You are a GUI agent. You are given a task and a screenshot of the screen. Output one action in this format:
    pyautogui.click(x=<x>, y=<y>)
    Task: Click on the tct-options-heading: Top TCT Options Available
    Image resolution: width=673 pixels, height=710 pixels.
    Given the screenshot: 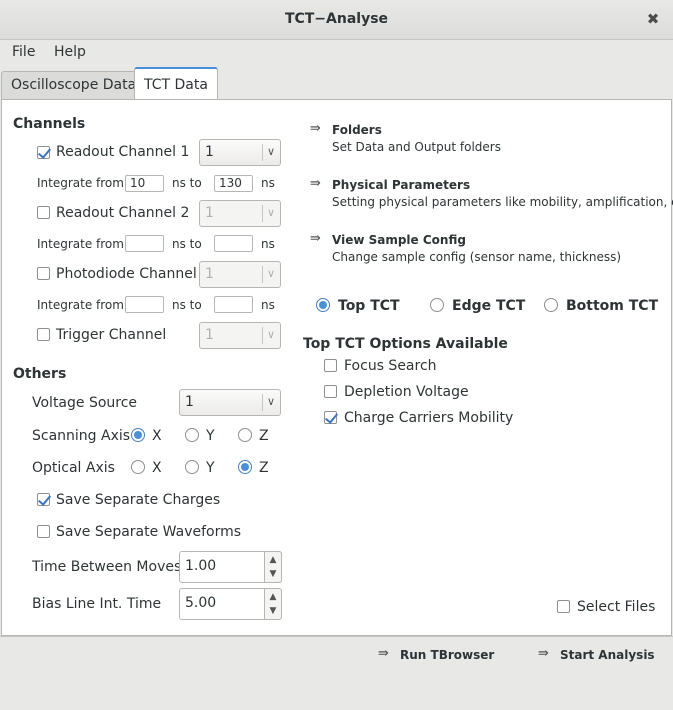 What is the action you would take?
    pyautogui.click(x=405, y=344)
    